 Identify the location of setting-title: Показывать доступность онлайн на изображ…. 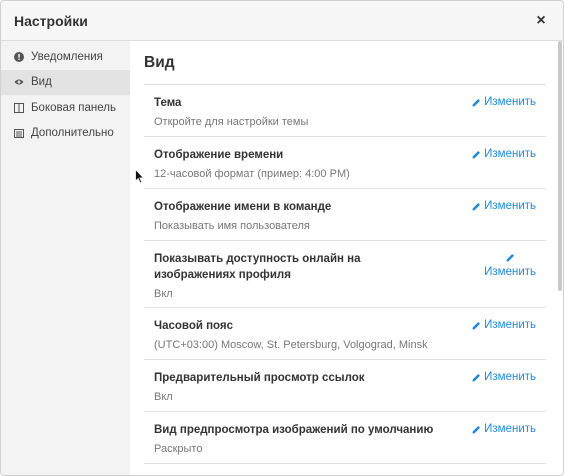
(257, 267).